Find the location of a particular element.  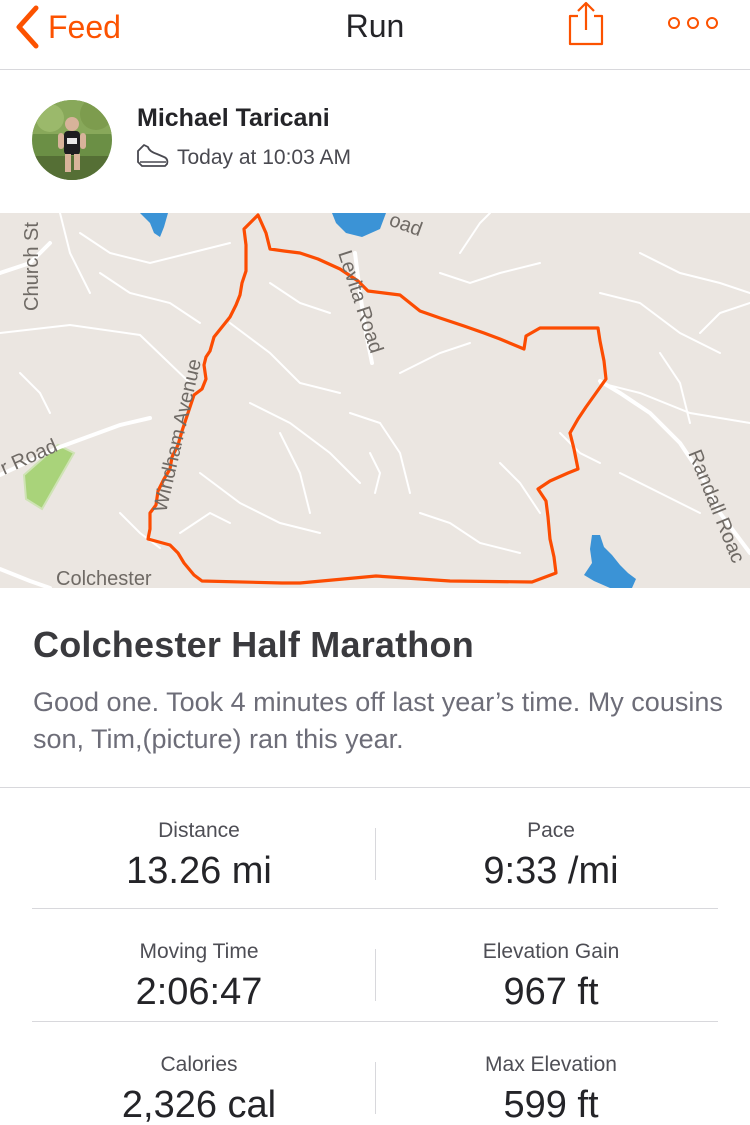

avatar is located at coordinates (72, 140).